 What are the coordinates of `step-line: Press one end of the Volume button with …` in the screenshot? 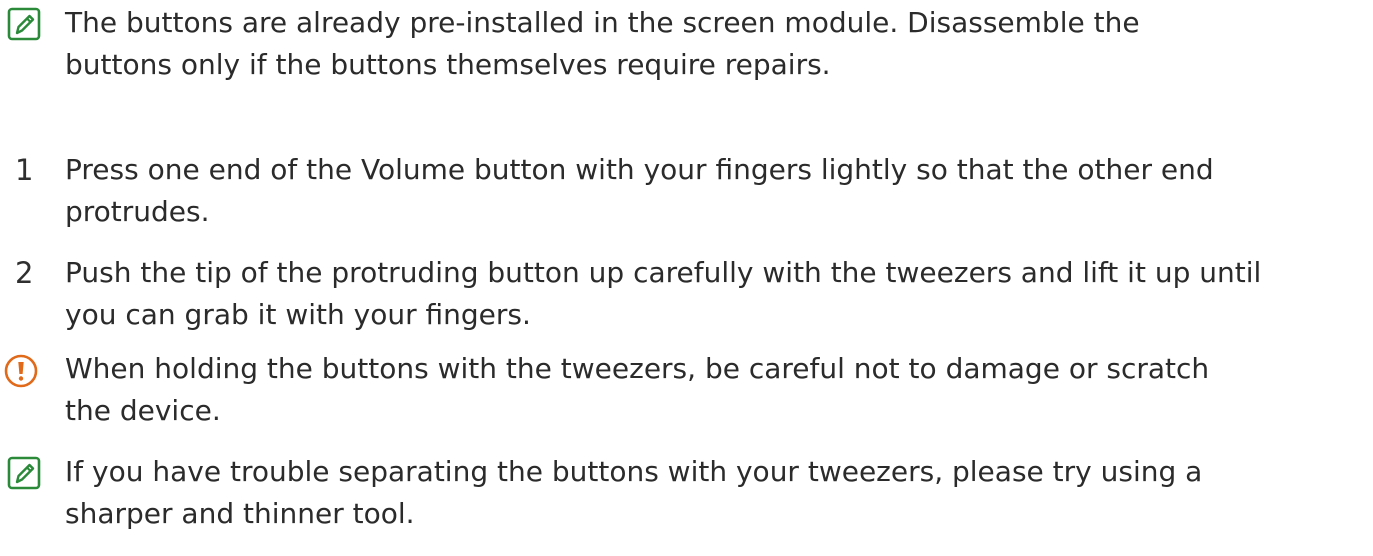 It's located at (639, 169).